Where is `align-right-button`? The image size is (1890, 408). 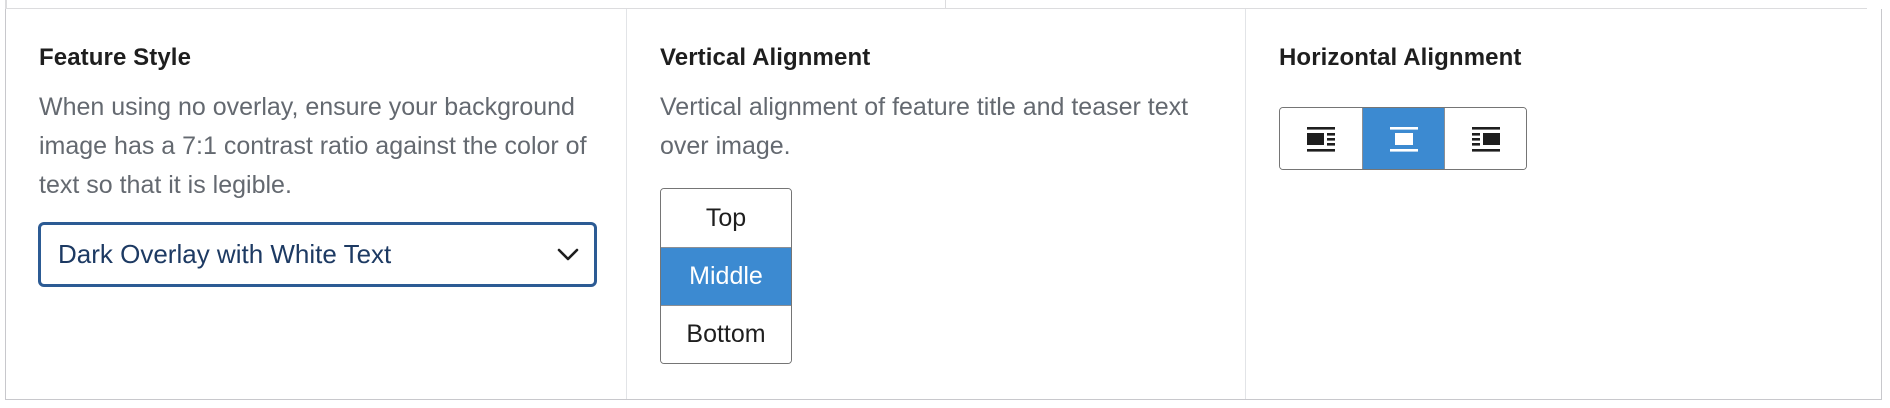 align-right-button is located at coordinates (1485, 138).